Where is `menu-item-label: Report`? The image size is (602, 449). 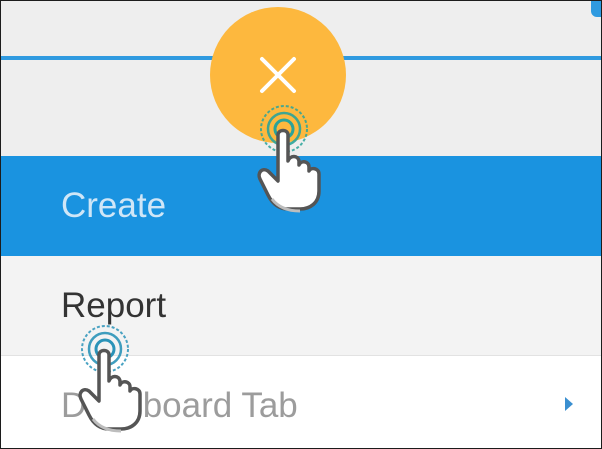 menu-item-label: Report is located at coordinates (114, 305).